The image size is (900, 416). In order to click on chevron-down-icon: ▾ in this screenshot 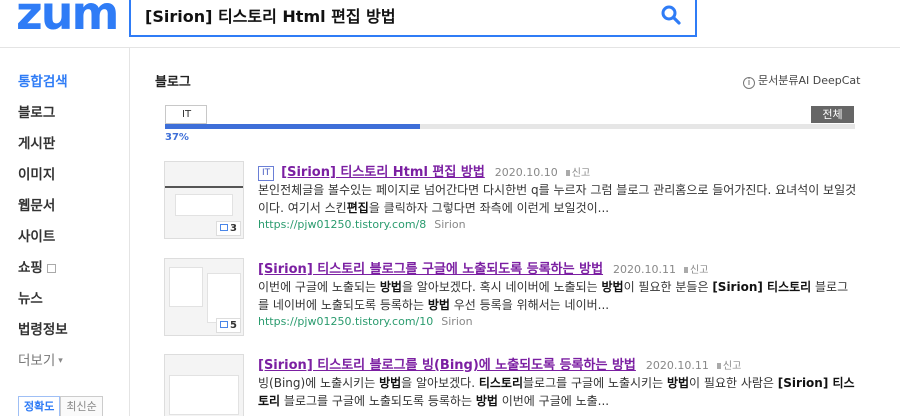, I will do `click(60, 361)`.